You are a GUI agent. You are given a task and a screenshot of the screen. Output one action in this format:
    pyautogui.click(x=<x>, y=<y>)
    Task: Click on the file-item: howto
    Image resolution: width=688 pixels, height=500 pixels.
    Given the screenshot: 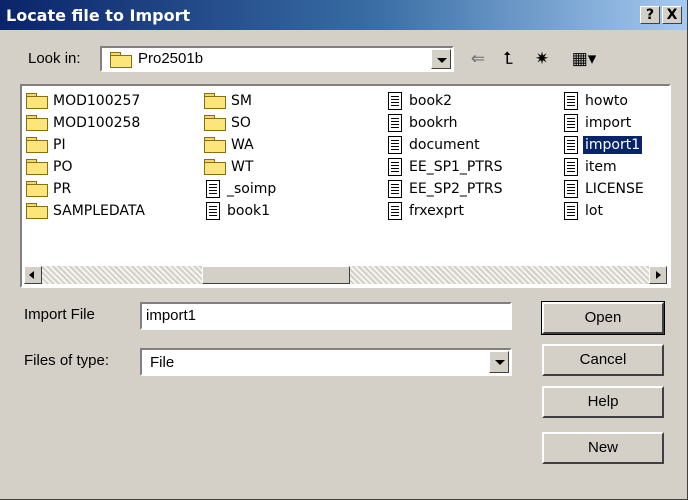 What is the action you would take?
    pyautogui.click(x=596, y=101)
    